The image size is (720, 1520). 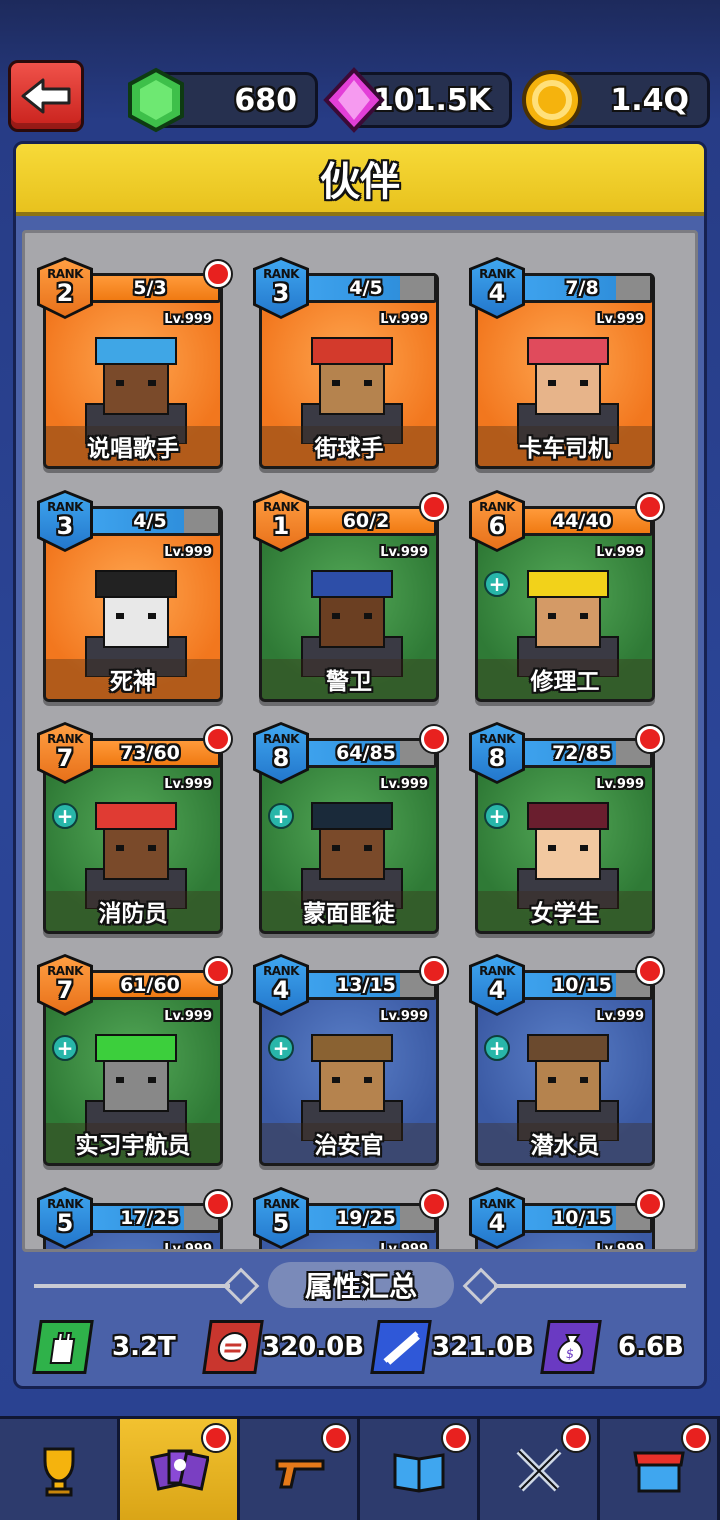 What do you see at coordinates (418, 1473) in the screenshot?
I see `book-icon` at bounding box center [418, 1473].